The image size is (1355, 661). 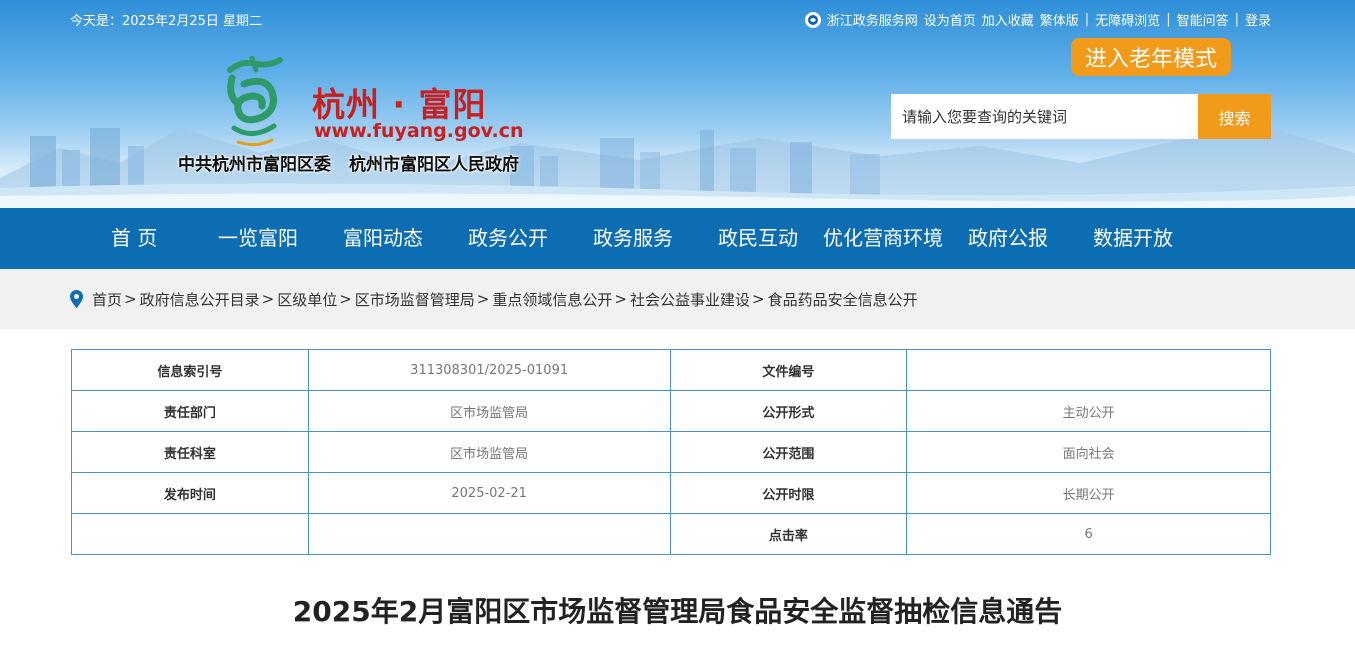 I want to click on set-home-link: 设为首页, so click(x=950, y=19).